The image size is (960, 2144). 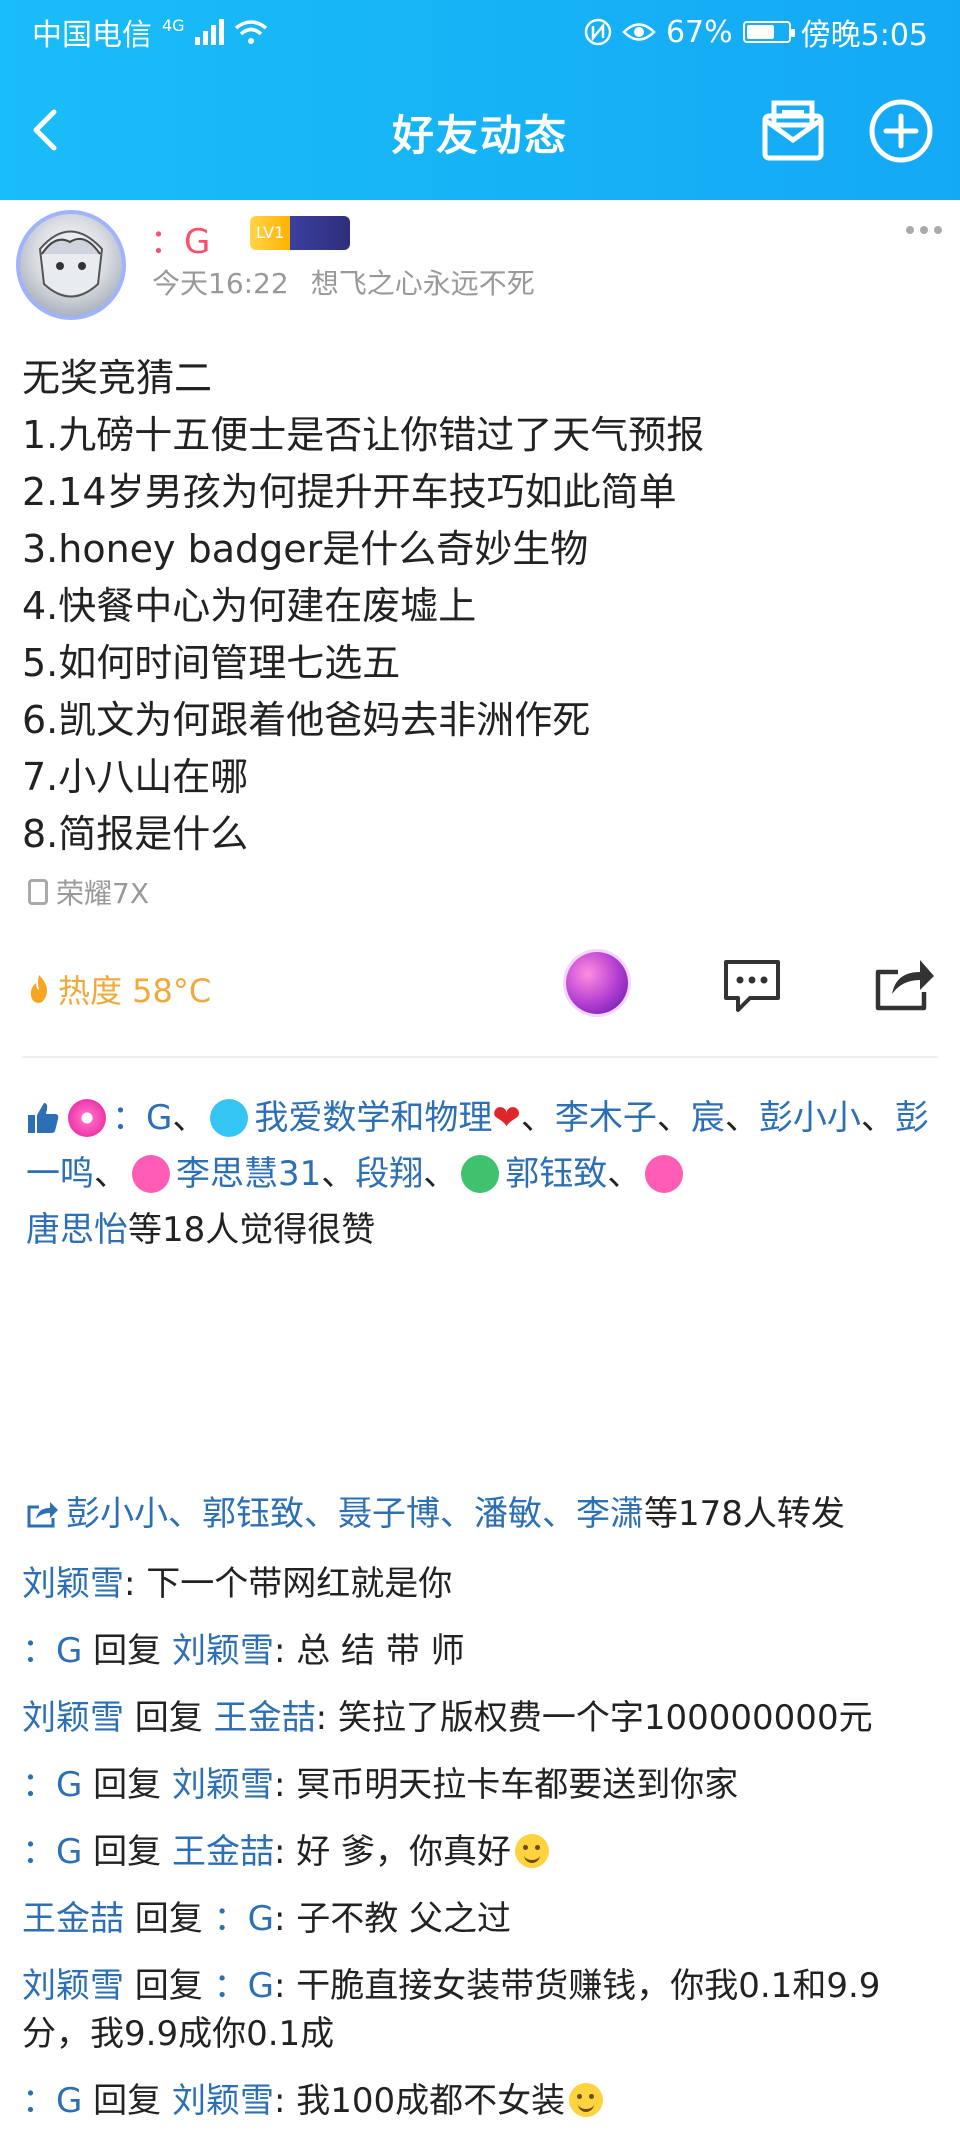 What do you see at coordinates (373, 1118) in the screenshot?
I see `liker-name: 我爱数学和物理` at bounding box center [373, 1118].